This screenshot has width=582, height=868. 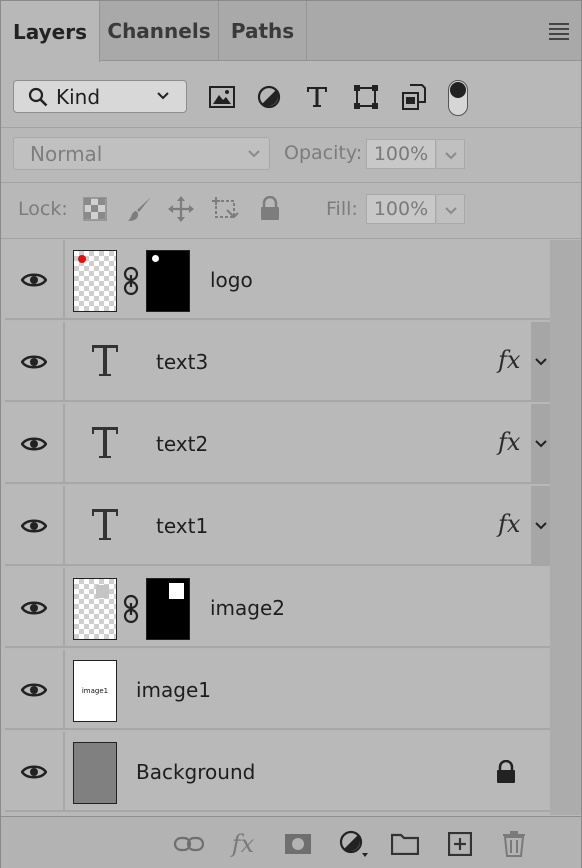 I want to click on panel-menu-icon, so click(x=559, y=31).